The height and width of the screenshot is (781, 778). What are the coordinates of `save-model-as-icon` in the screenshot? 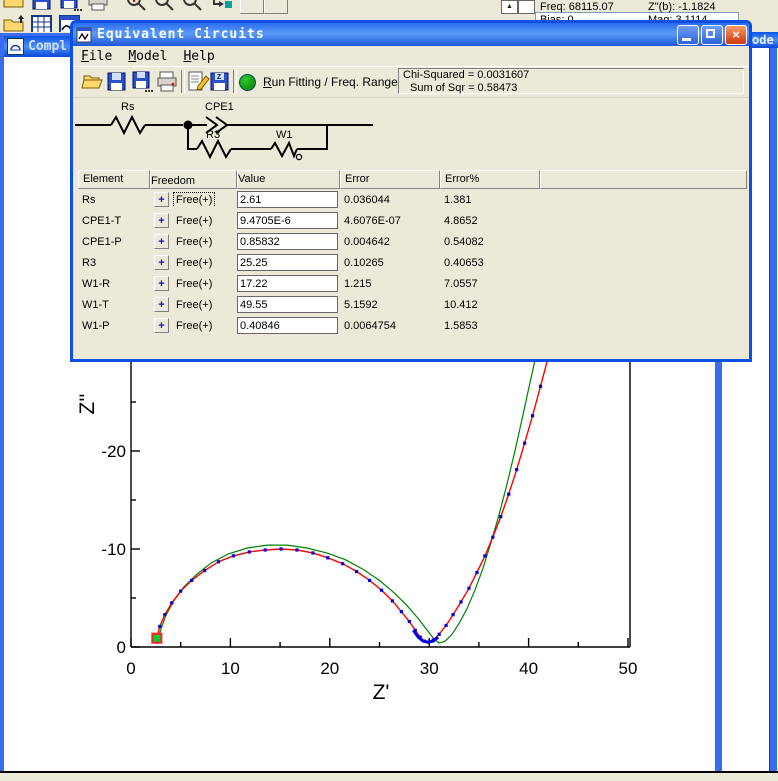 It's located at (142, 82).